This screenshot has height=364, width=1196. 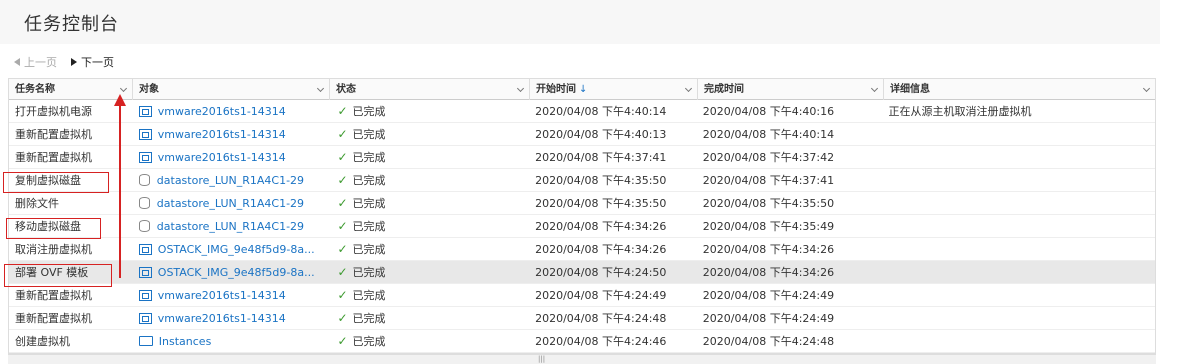 I want to click on prev-page-button: 上一页, so click(x=35, y=62).